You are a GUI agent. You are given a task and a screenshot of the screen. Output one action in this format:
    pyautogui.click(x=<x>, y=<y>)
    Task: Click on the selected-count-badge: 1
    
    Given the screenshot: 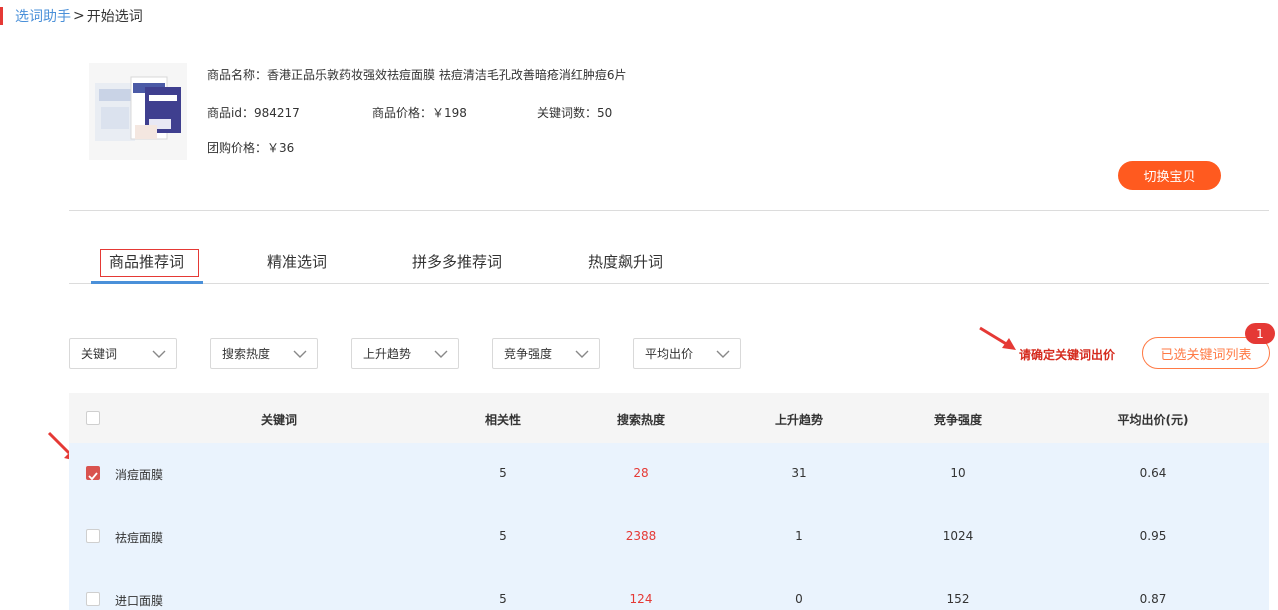 What is the action you would take?
    pyautogui.click(x=1260, y=333)
    